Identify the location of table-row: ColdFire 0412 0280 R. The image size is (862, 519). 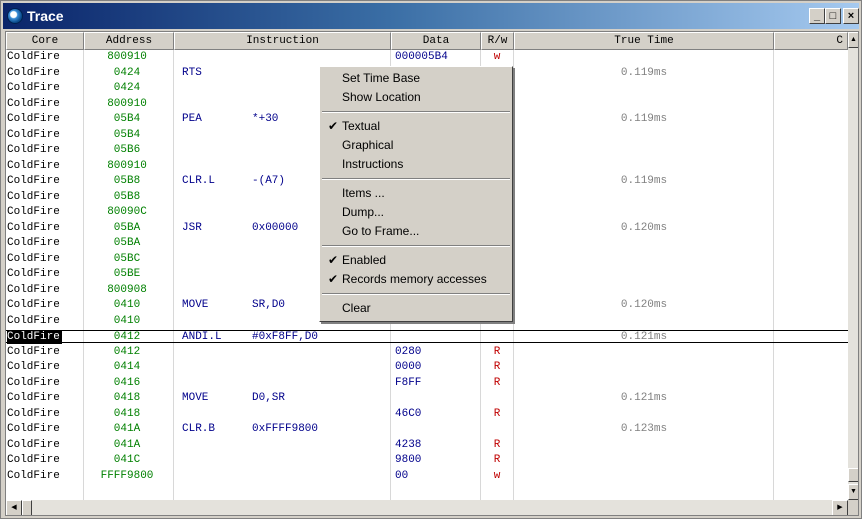
(427, 352).